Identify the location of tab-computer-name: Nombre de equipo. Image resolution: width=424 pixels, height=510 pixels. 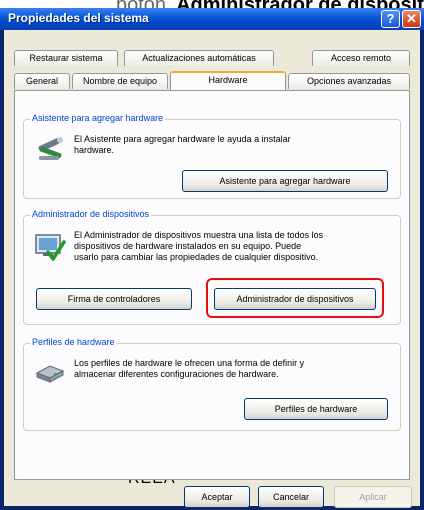
(120, 81).